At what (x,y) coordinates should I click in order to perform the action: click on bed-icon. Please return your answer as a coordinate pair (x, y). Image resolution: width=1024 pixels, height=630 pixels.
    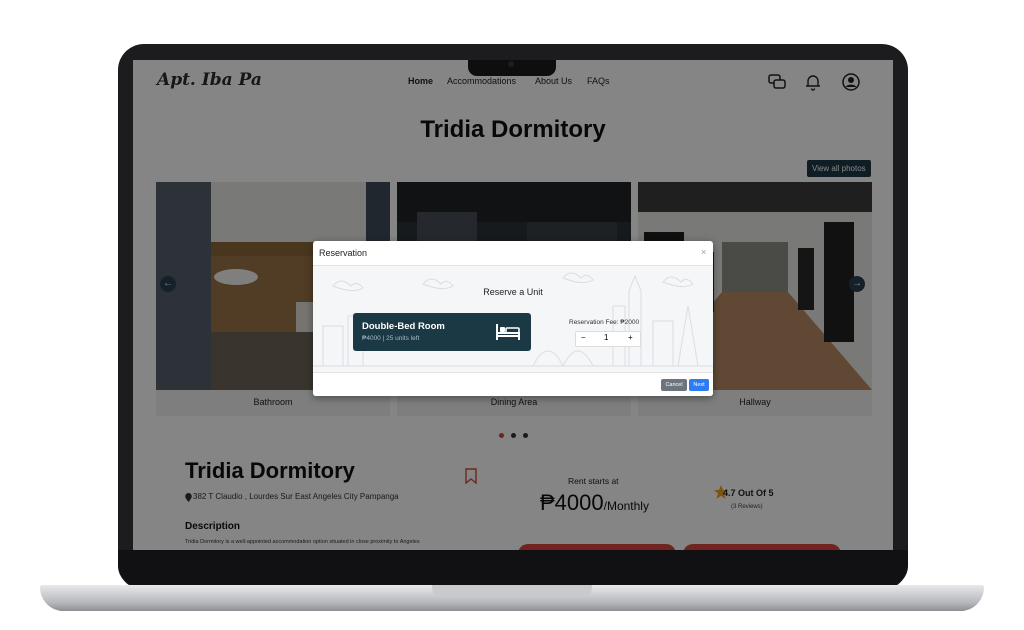
    Looking at the image, I should click on (508, 332).